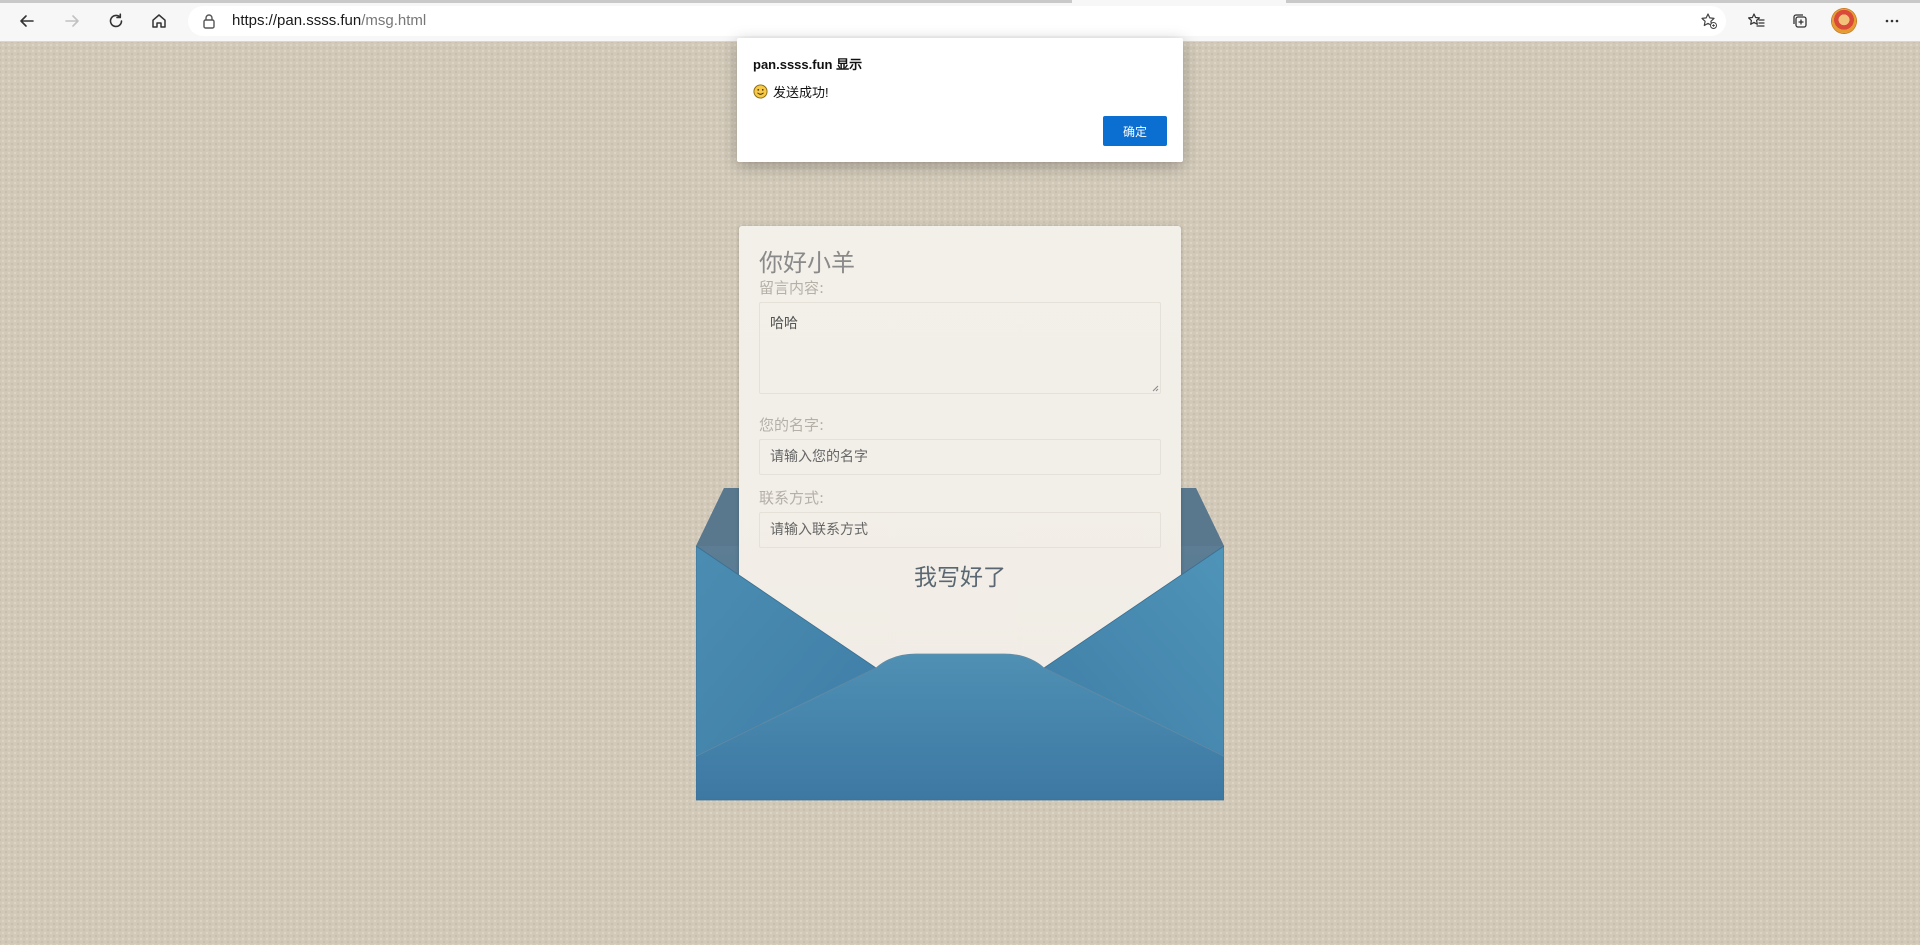 This screenshot has width=1920, height=945. I want to click on browser-toolbar: https://pan.ssss.fun/msg.html, so click(960, 21).